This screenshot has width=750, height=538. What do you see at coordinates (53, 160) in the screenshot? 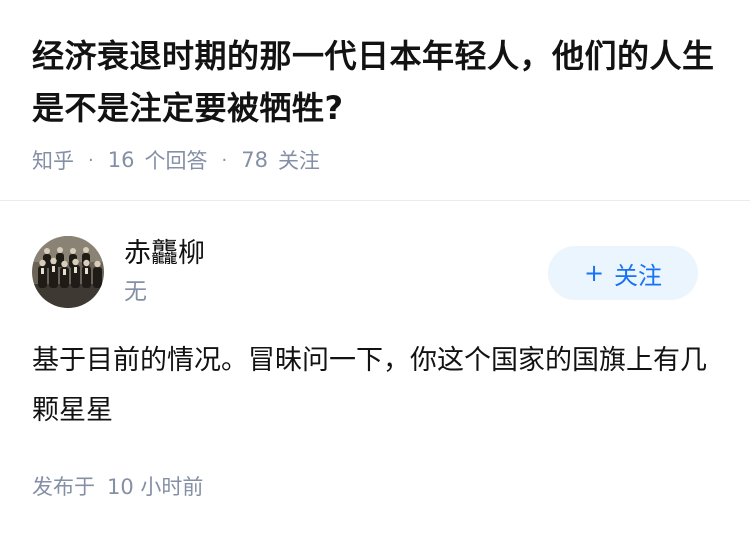
I see `source-label: 知乎` at bounding box center [53, 160].